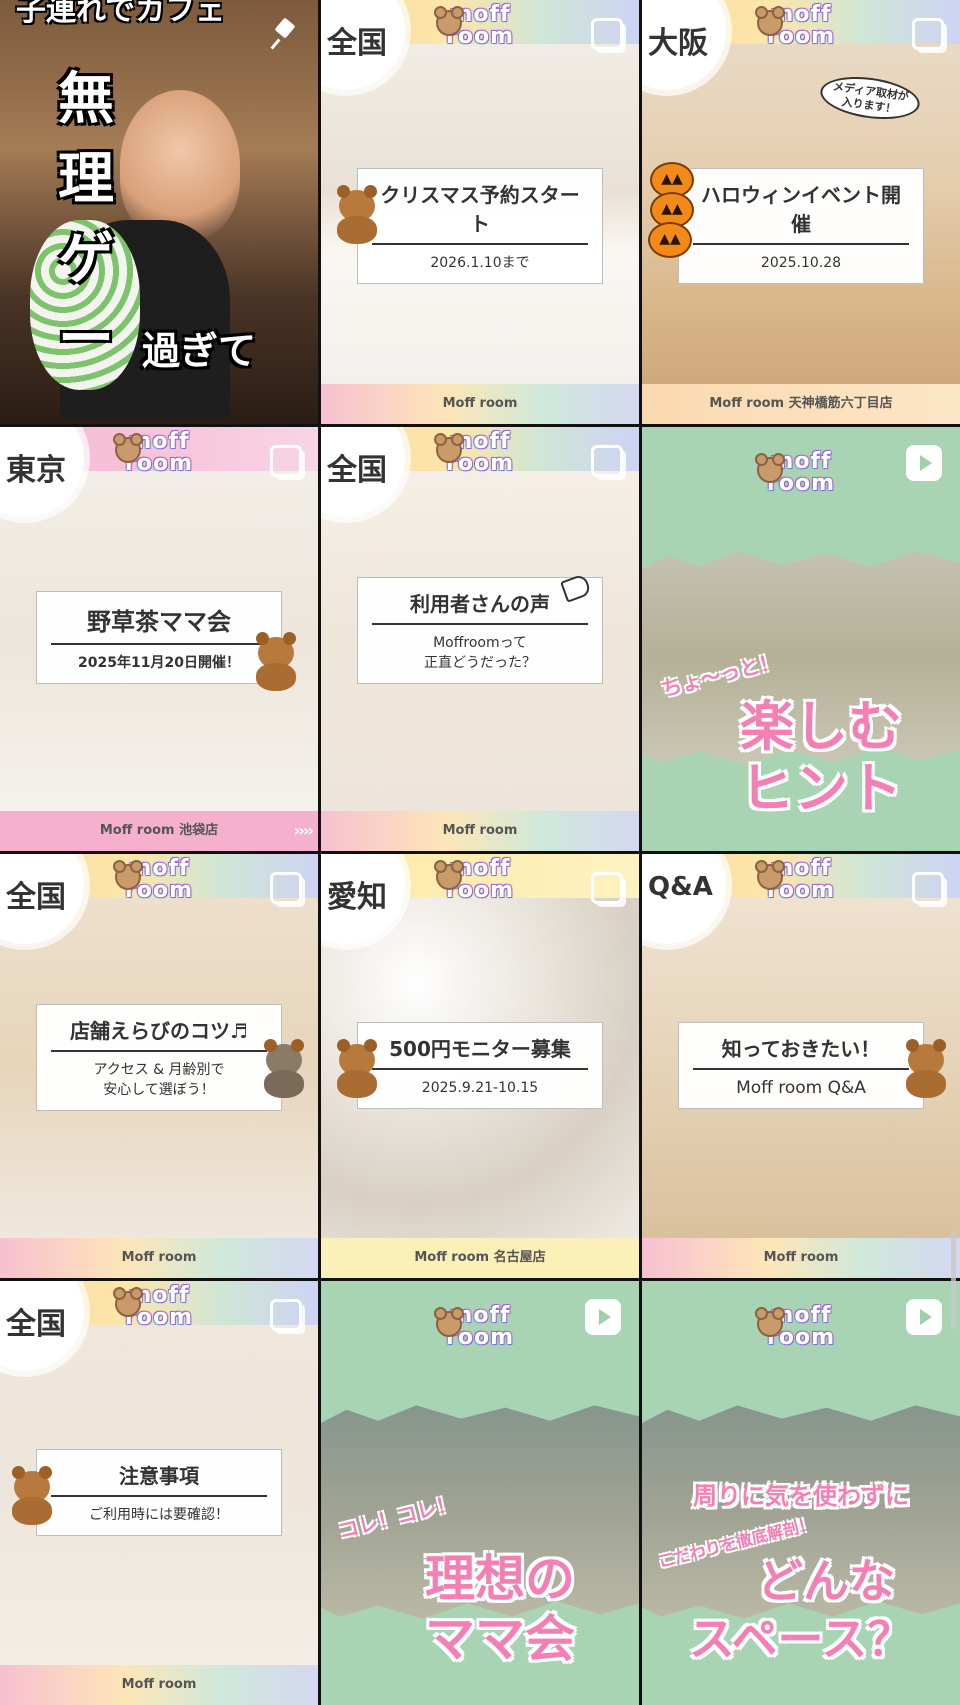 The image size is (960, 1705). I want to click on overlay-top-text: 子連れでカフェ, so click(121, 14).